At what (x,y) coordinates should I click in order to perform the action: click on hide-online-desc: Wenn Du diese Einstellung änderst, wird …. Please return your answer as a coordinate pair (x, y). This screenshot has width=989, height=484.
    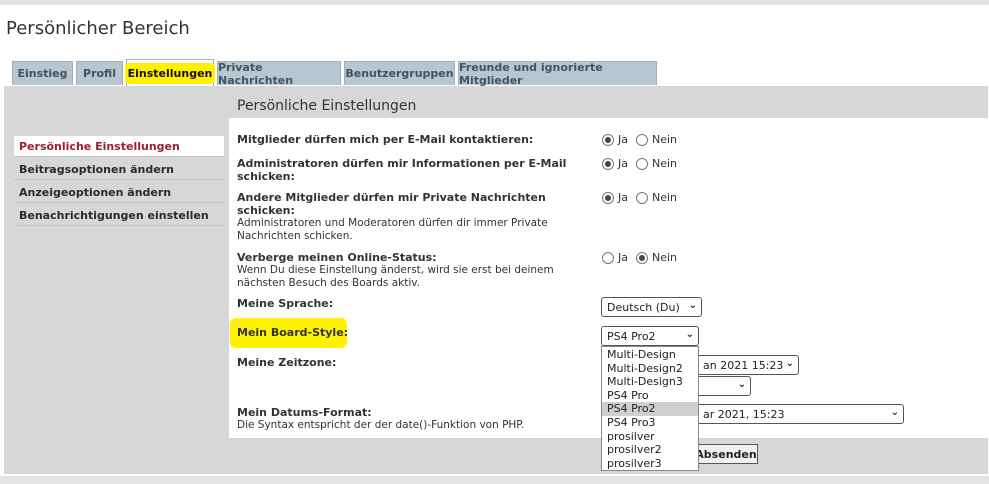
    Looking at the image, I should click on (395, 276).